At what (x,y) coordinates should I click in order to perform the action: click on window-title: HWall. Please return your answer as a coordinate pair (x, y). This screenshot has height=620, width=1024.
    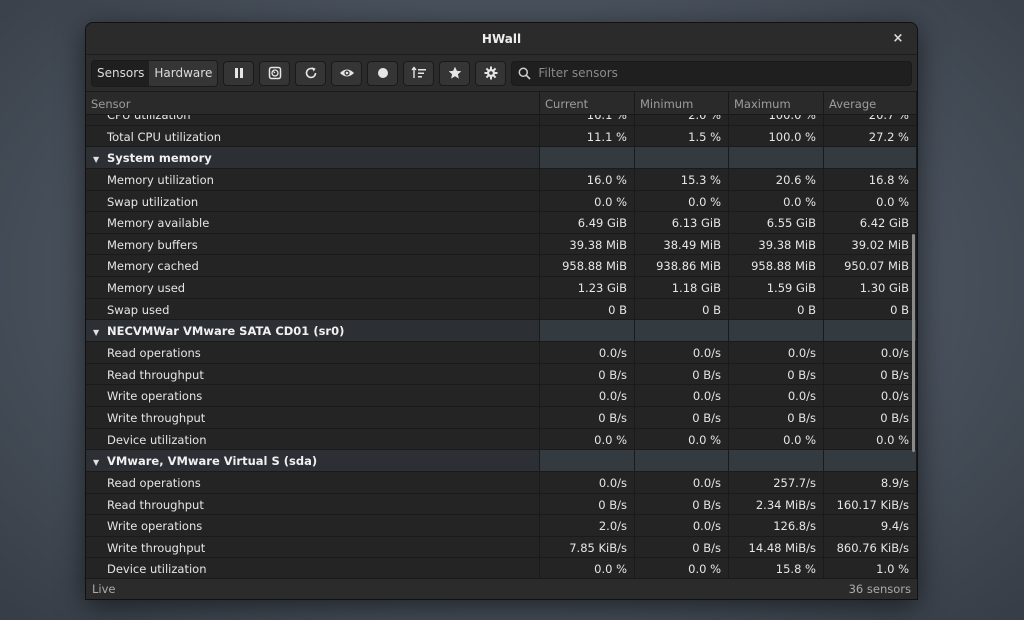
    Looking at the image, I should click on (501, 38).